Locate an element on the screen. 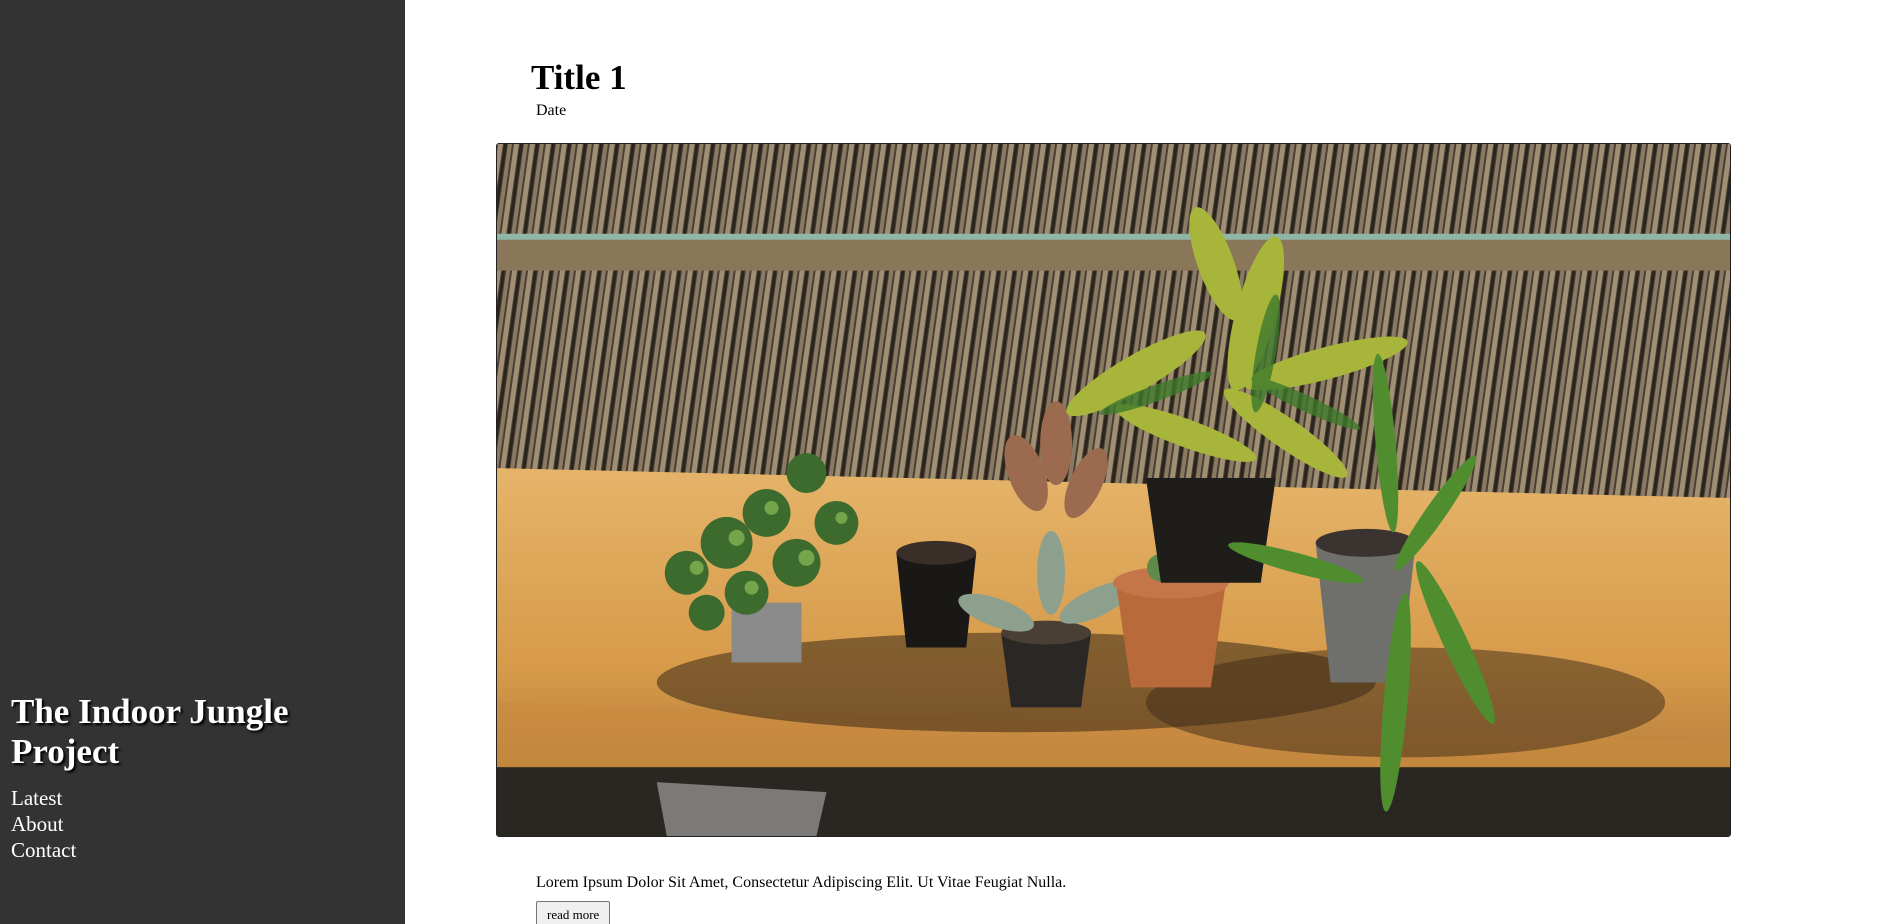  nav-item-about: About is located at coordinates (43, 824).